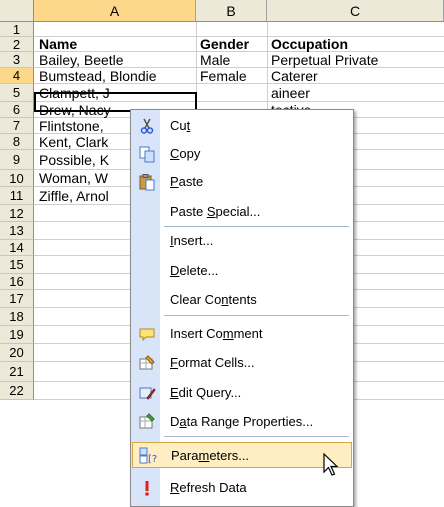 The height and width of the screenshot is (507, 444). What do you see at coordinates (356, 93) in the screenshot?
I see `cell-c: aineer` at bounding box center [356, 93].